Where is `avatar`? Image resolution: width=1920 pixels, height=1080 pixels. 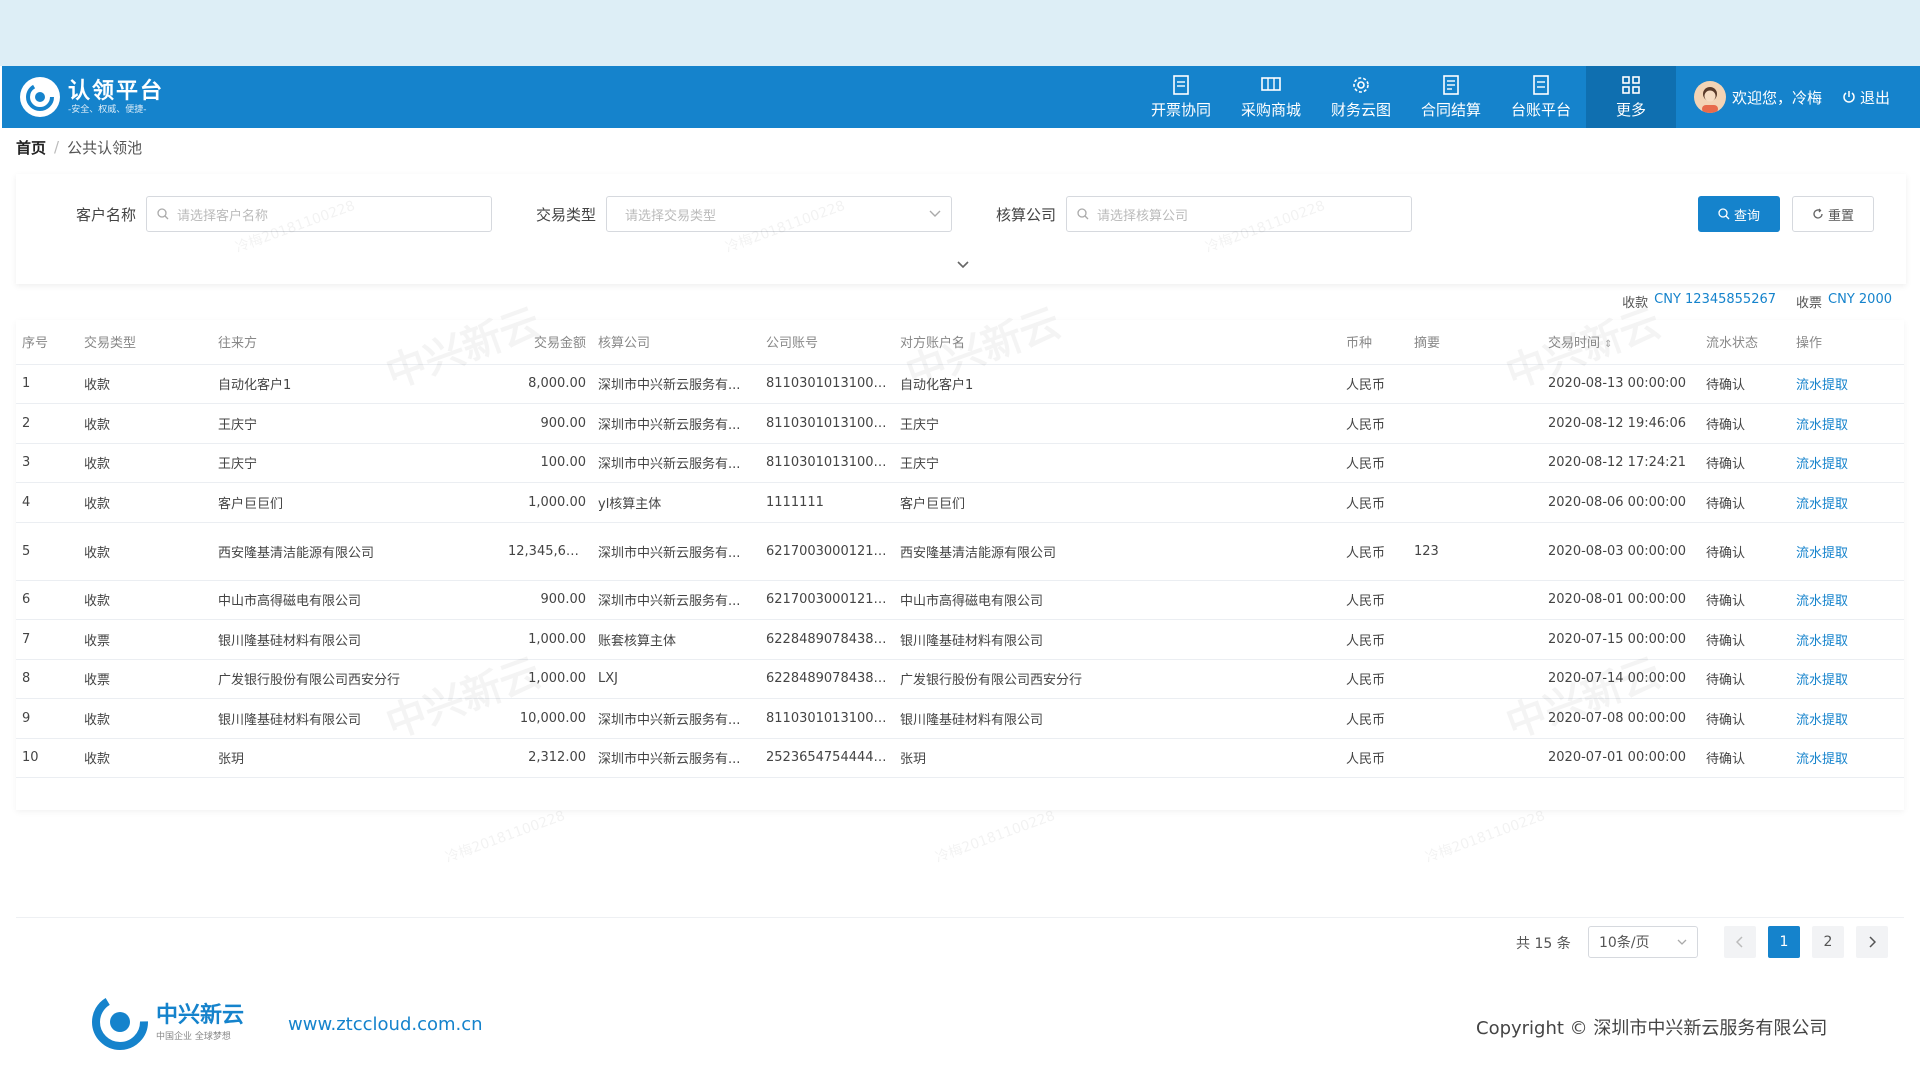
avatar is located at coordinates (1710, 97).